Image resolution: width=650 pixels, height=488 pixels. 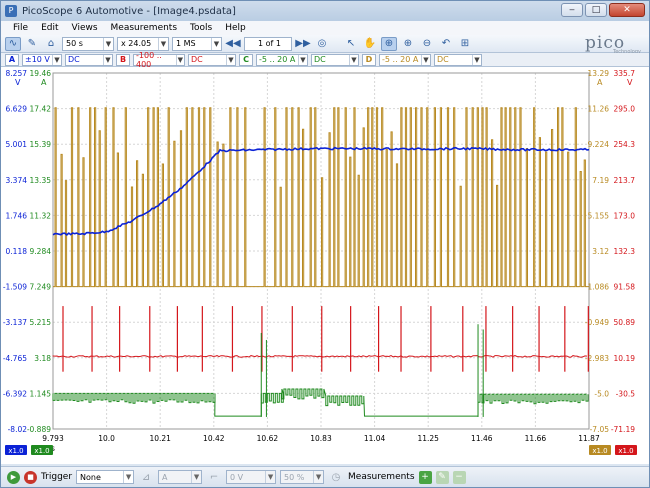 What do you see at coordinates (129, 11) in the screenshot?
I see `window-title: PicoScope 6 Automotive - [Image4.psdata]` at bounding box center [129, 11].